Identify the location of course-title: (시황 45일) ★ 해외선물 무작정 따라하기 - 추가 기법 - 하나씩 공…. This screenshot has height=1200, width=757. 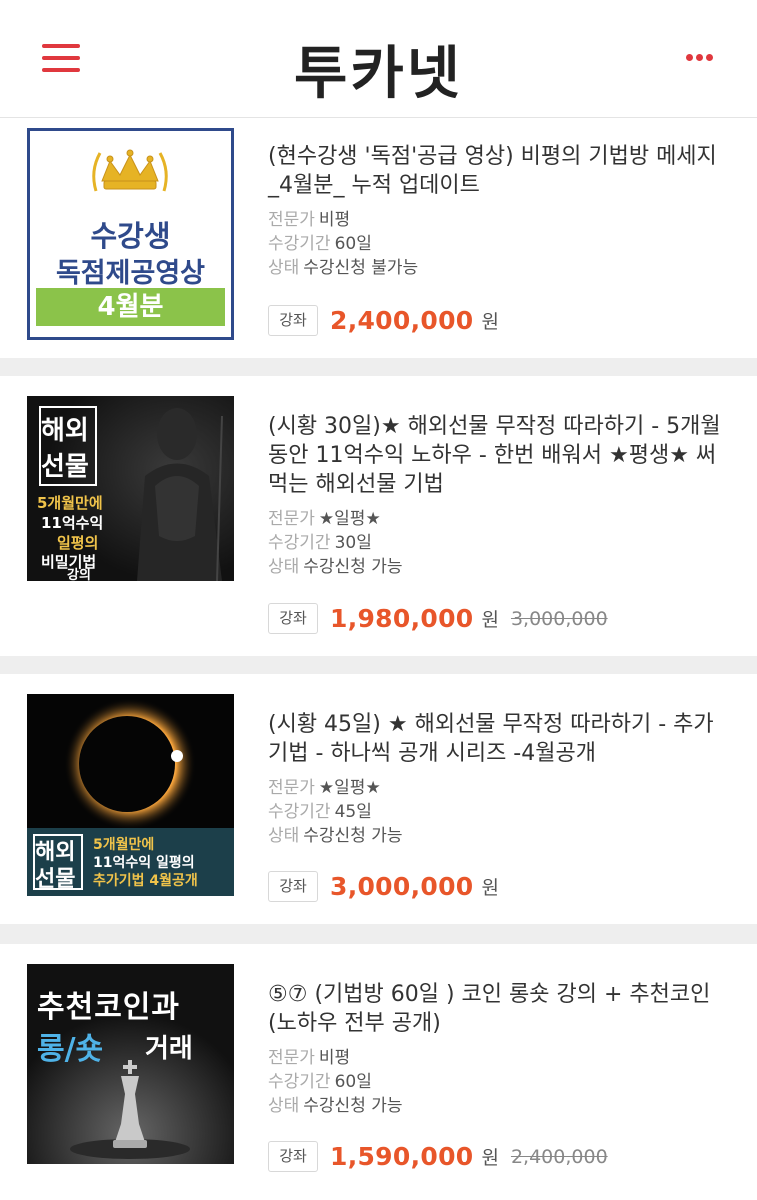
(498, 739).